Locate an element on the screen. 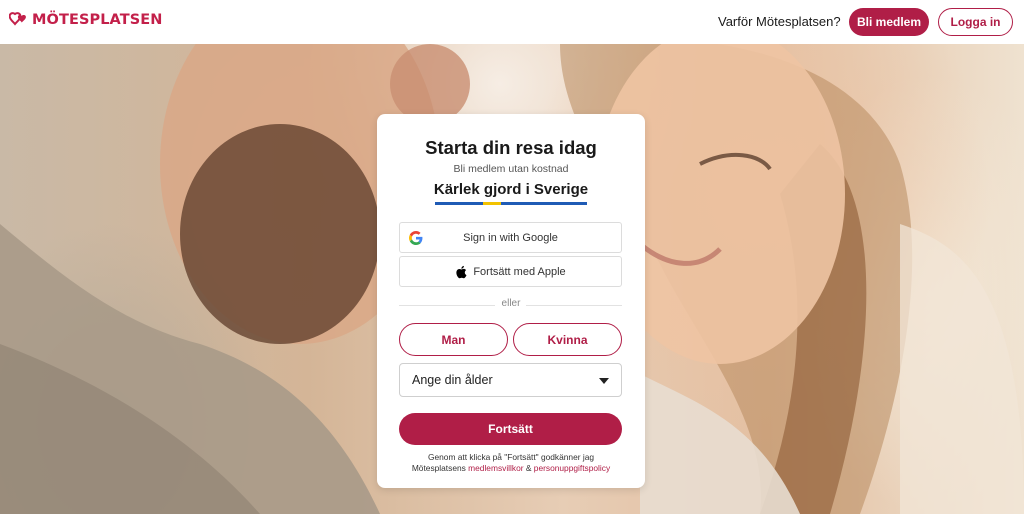 The width and height of the screenshot is (1024, 514). google-signin-label: Sign in with Google is located at coordinates (510, 237).